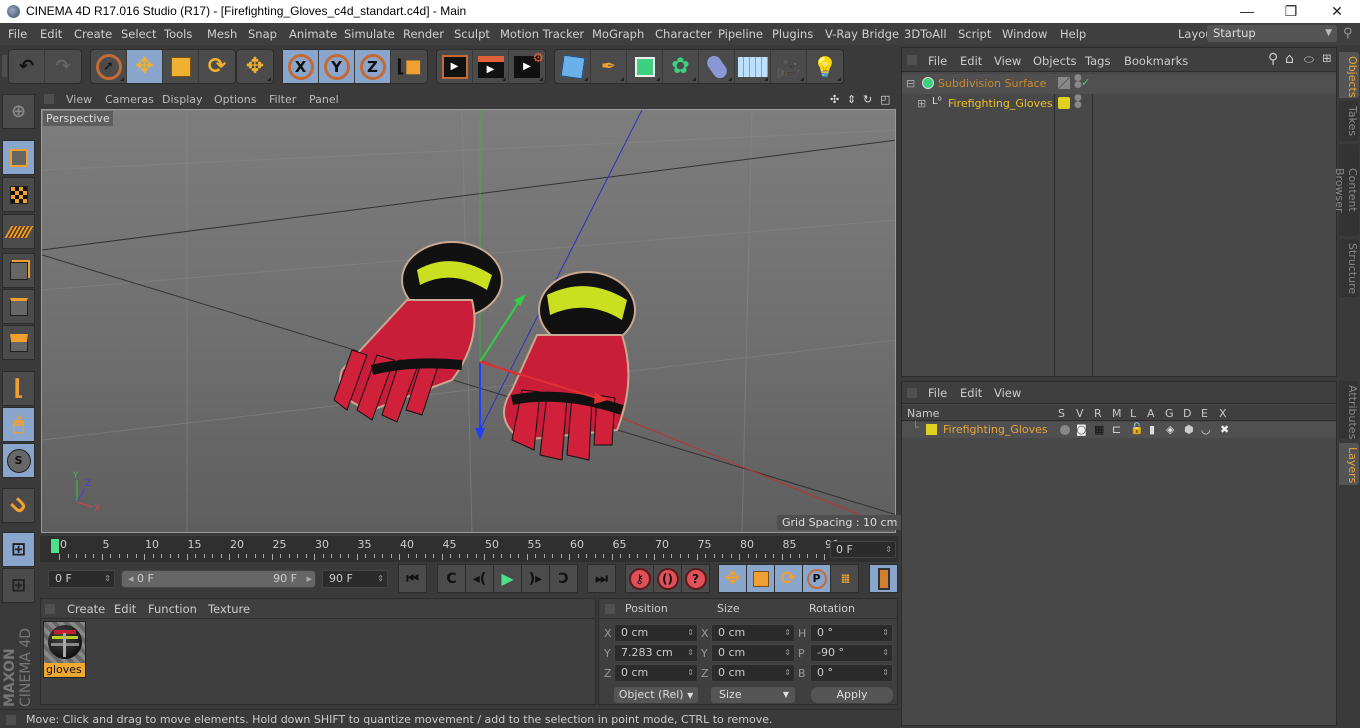 The width and height of the screenshot is (1360, 728). What do you see at coordinates (760, 578) in the screenshot?
I see `key-scale-button` at bounding box center [760, 578].